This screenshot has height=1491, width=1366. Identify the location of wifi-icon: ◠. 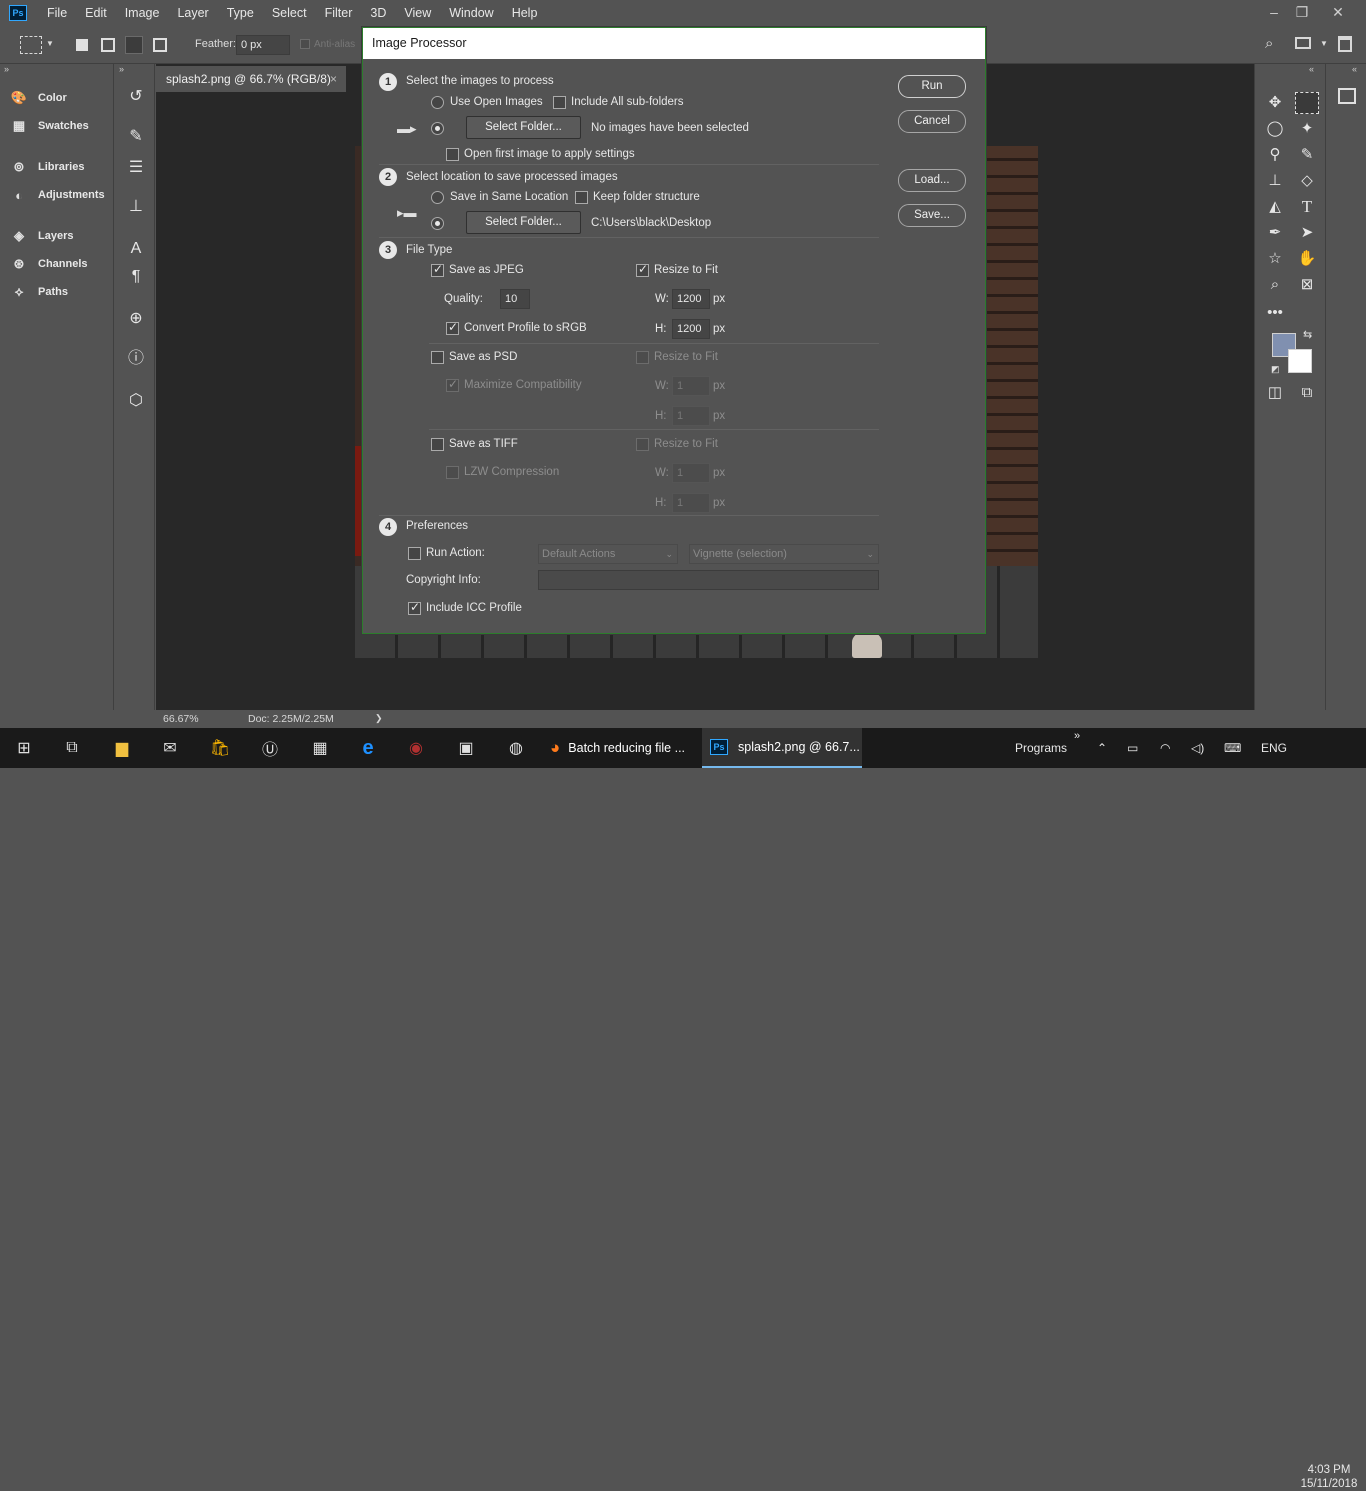
(1165, 748).